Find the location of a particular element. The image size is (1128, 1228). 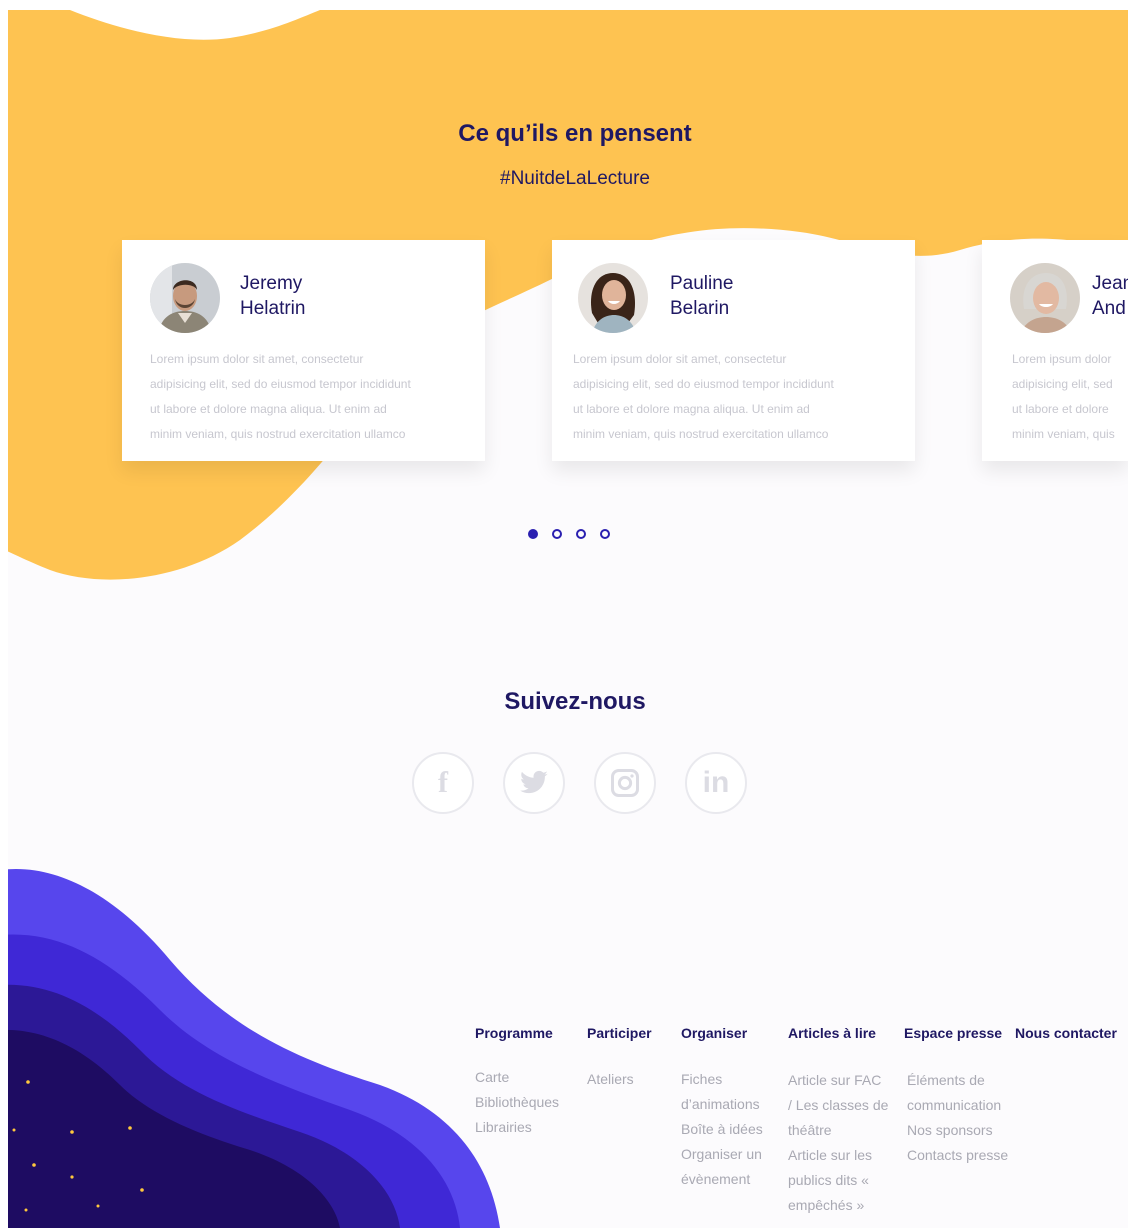

social-links: f in is located at coordinates (579, 783).